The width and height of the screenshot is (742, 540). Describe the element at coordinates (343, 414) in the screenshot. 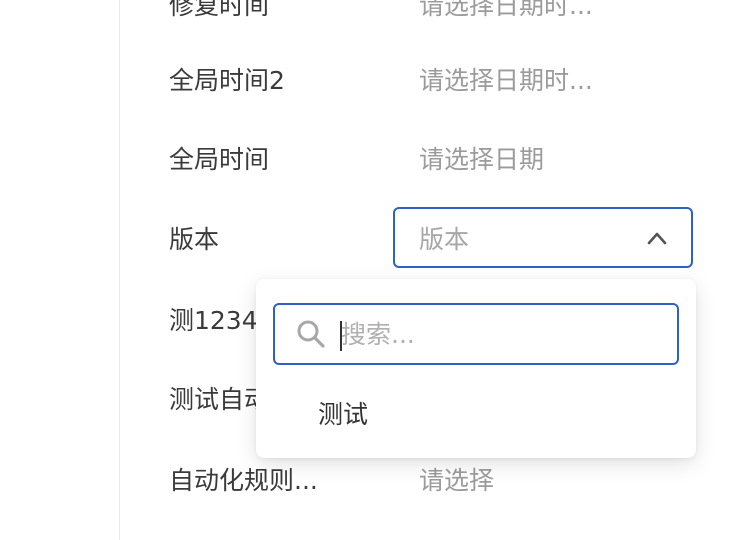

I see `option-label: 测试` at that location.